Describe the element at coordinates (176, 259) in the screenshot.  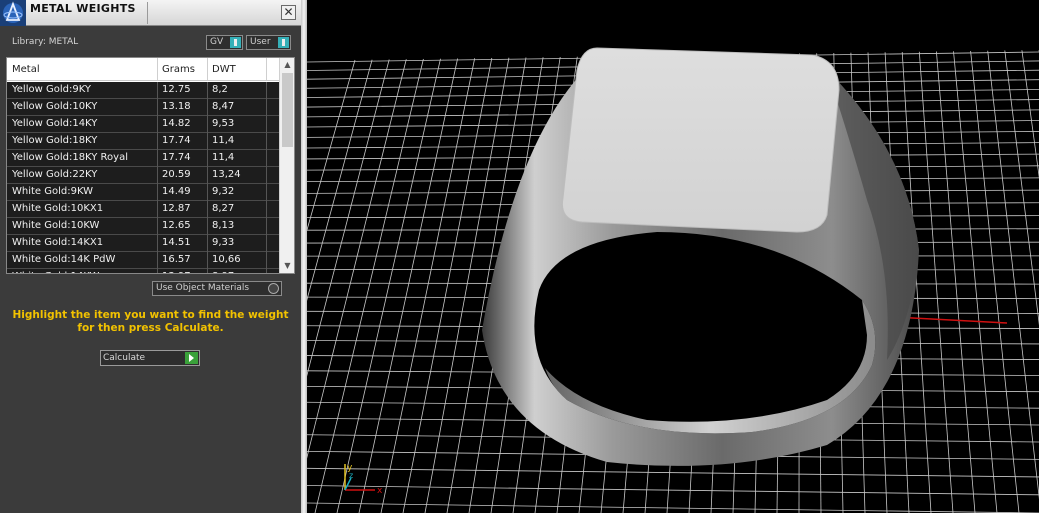
I see `cell-grams: 16.57` at that location.